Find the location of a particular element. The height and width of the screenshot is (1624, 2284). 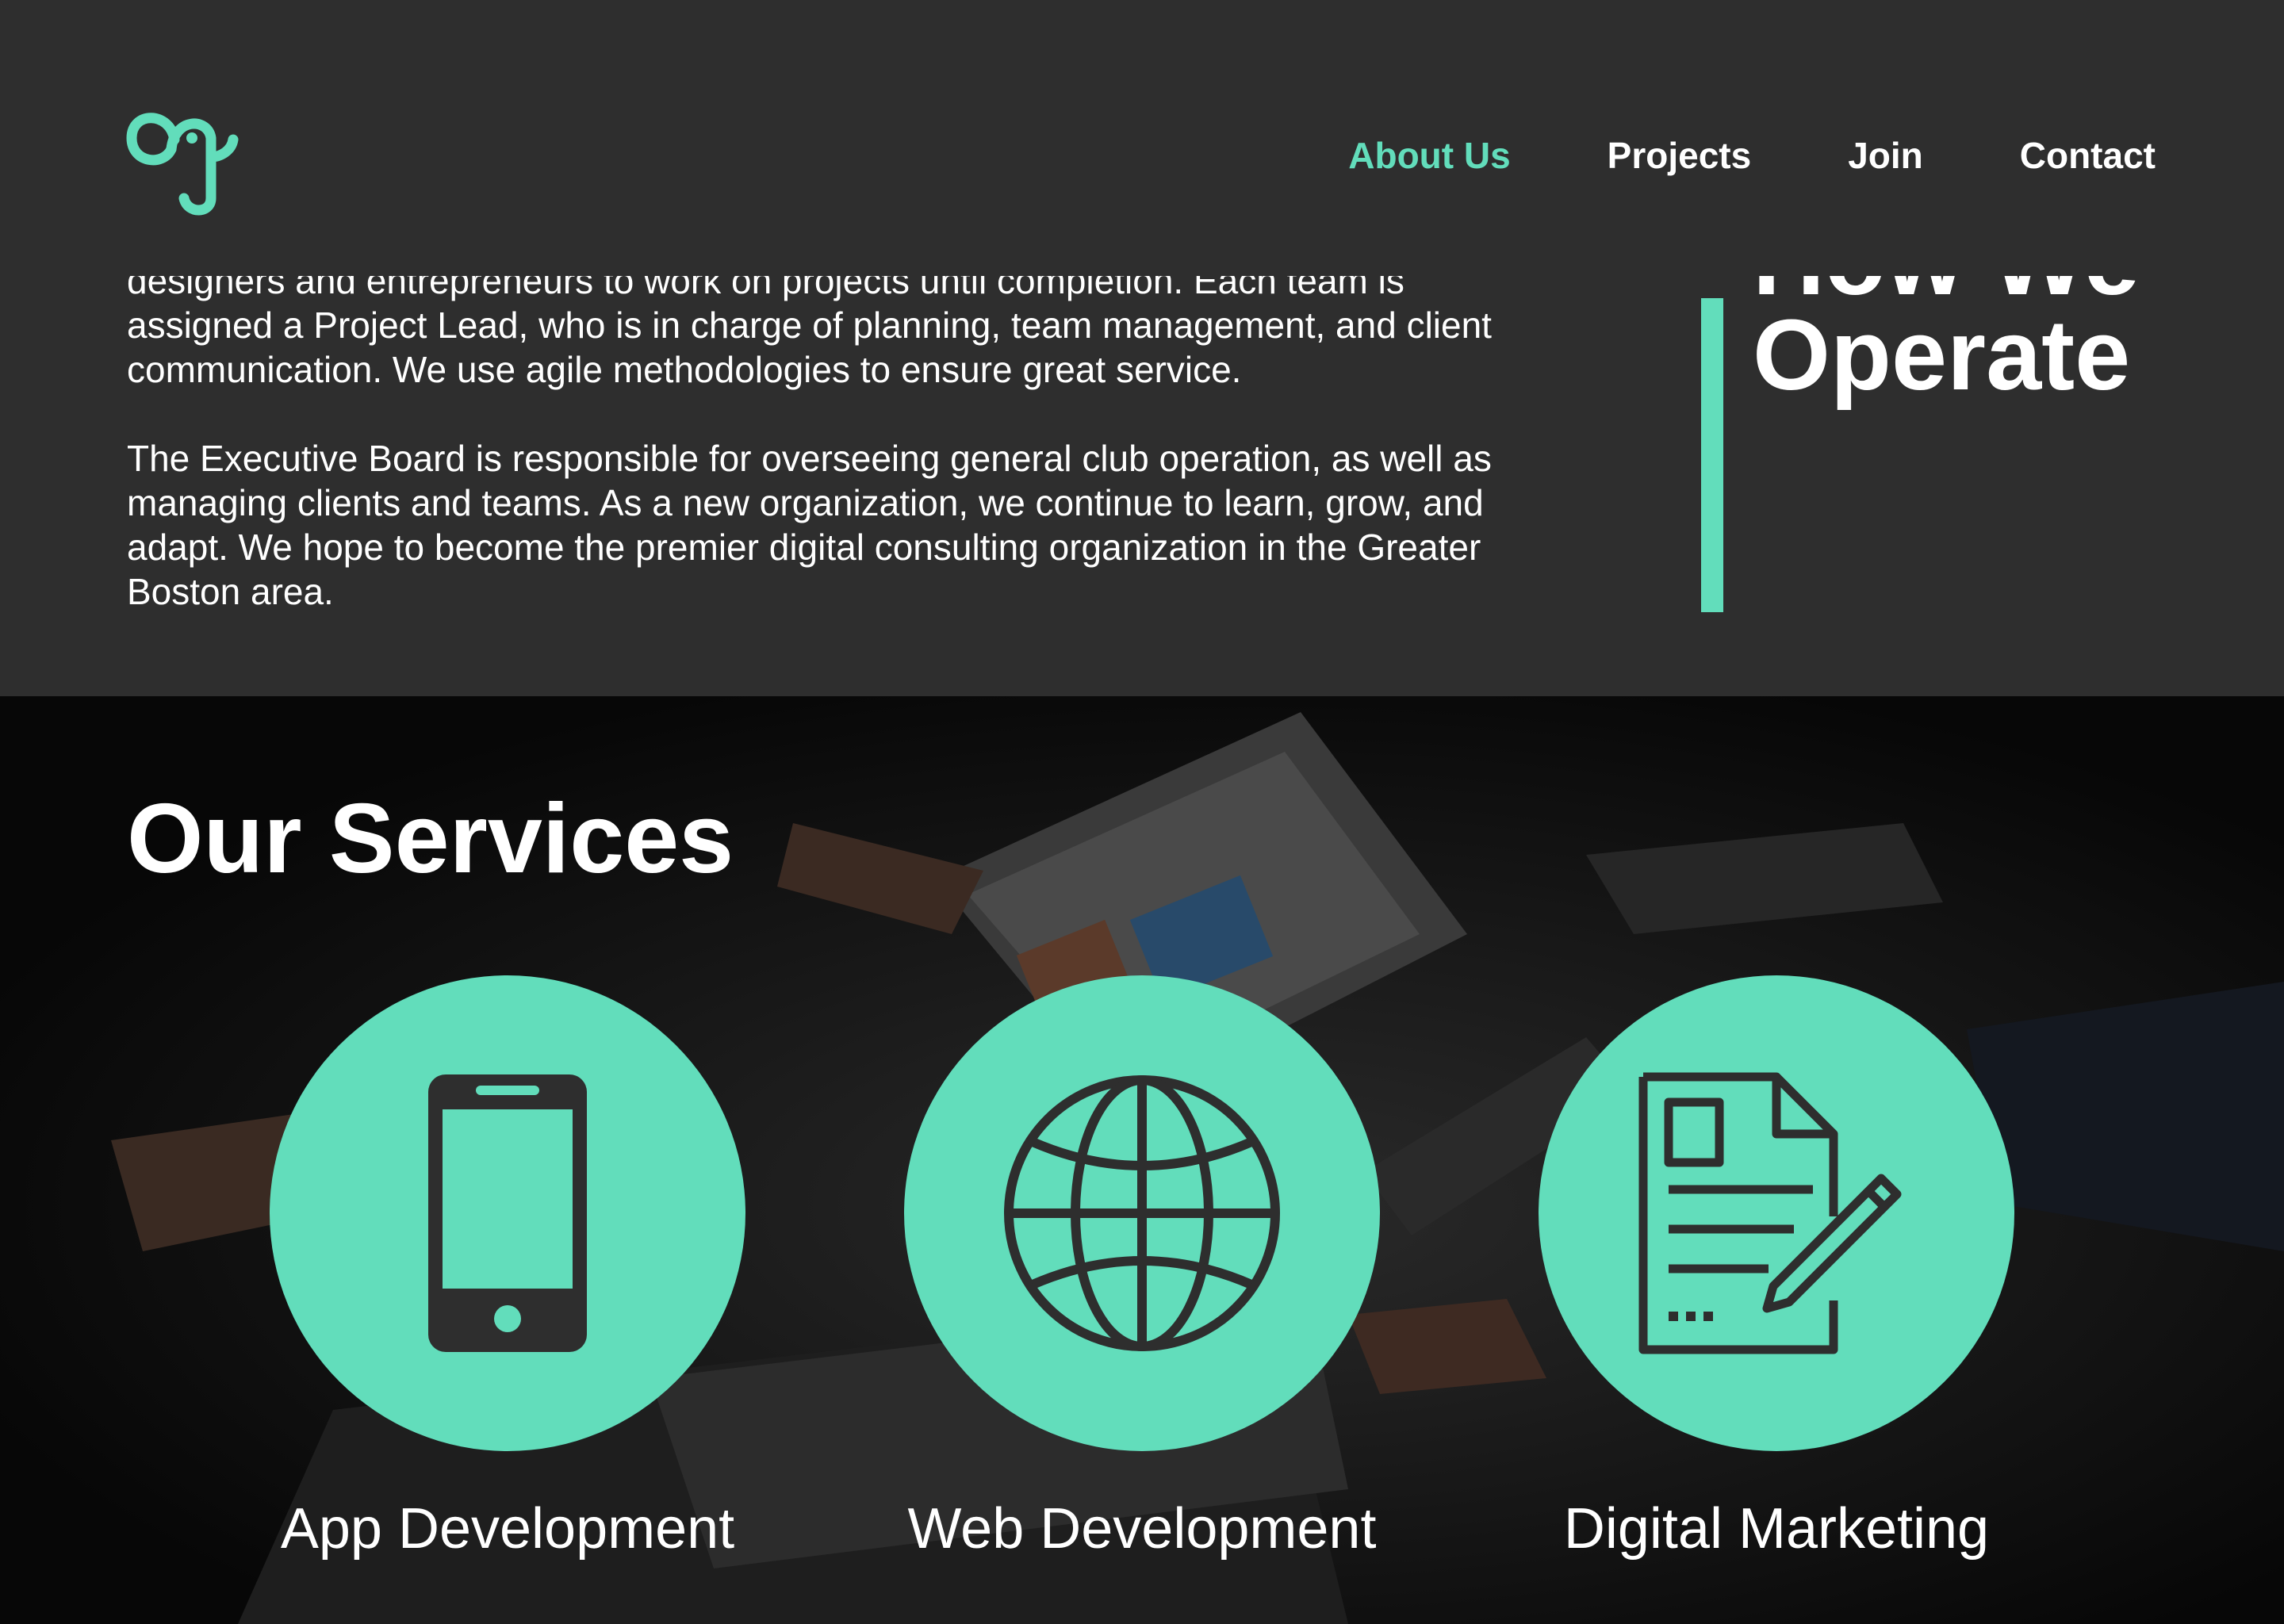

smartphone-icon is located at coordinates (507, 1213).